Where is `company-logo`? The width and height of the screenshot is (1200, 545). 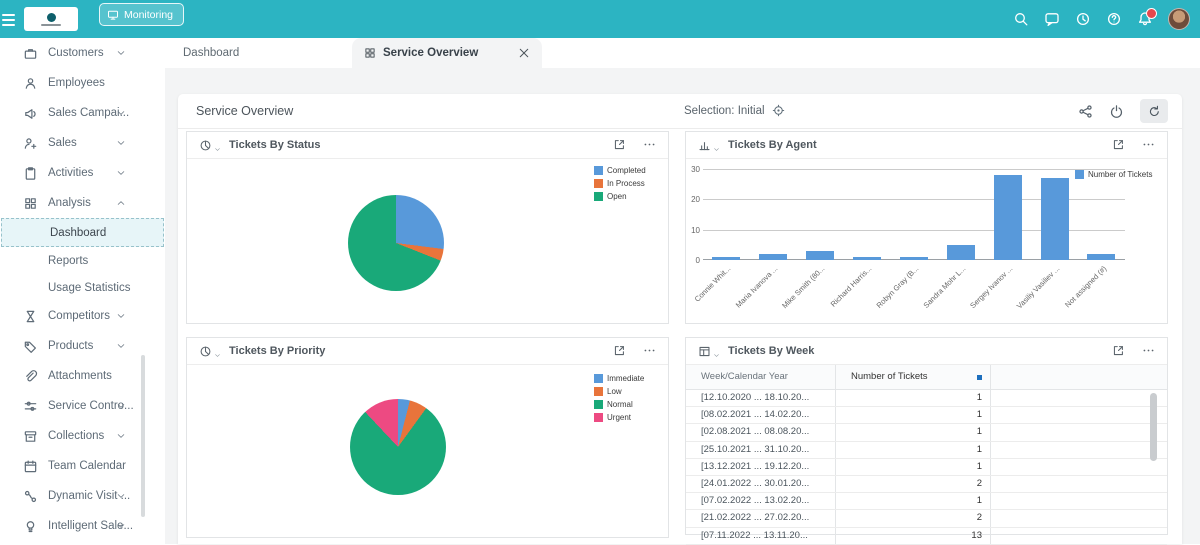
company-logo is located at coordinates (51, 19).